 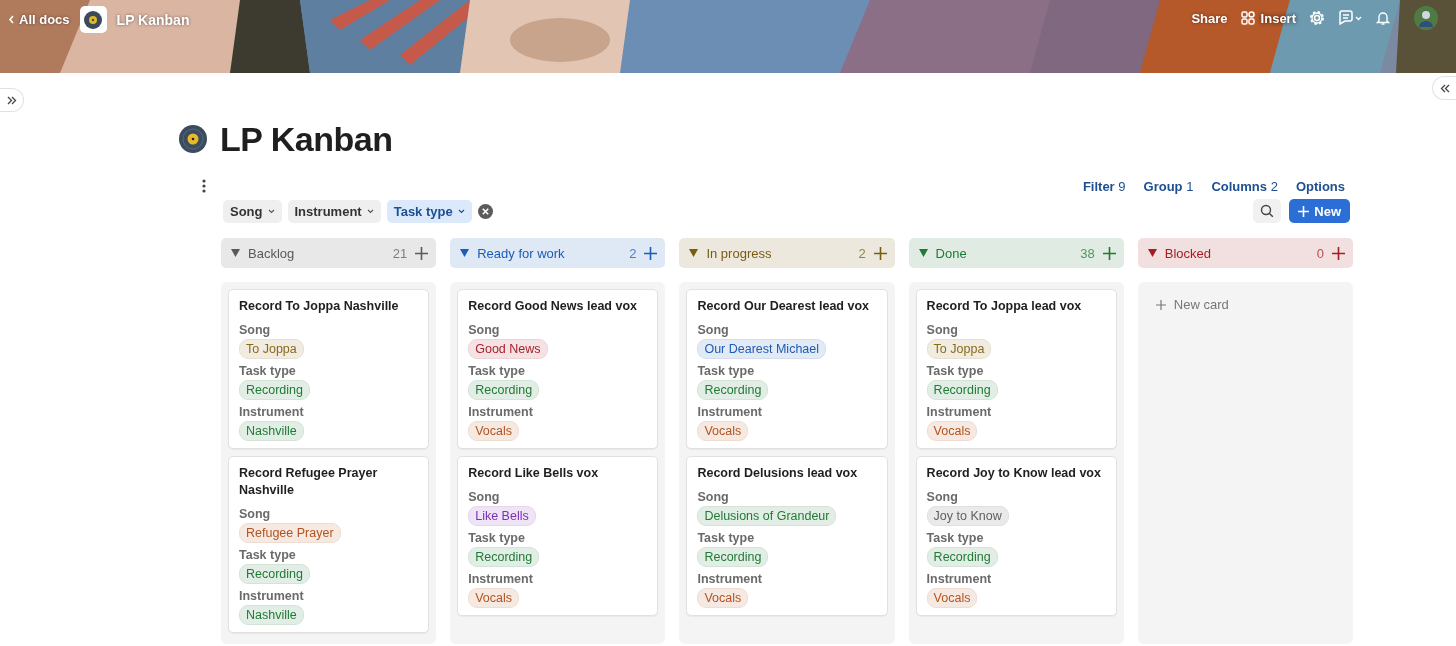 What do you see at coordinates (485, 211) in the screenshot?
I see `clear-icon` at bounding box center [485, 211].